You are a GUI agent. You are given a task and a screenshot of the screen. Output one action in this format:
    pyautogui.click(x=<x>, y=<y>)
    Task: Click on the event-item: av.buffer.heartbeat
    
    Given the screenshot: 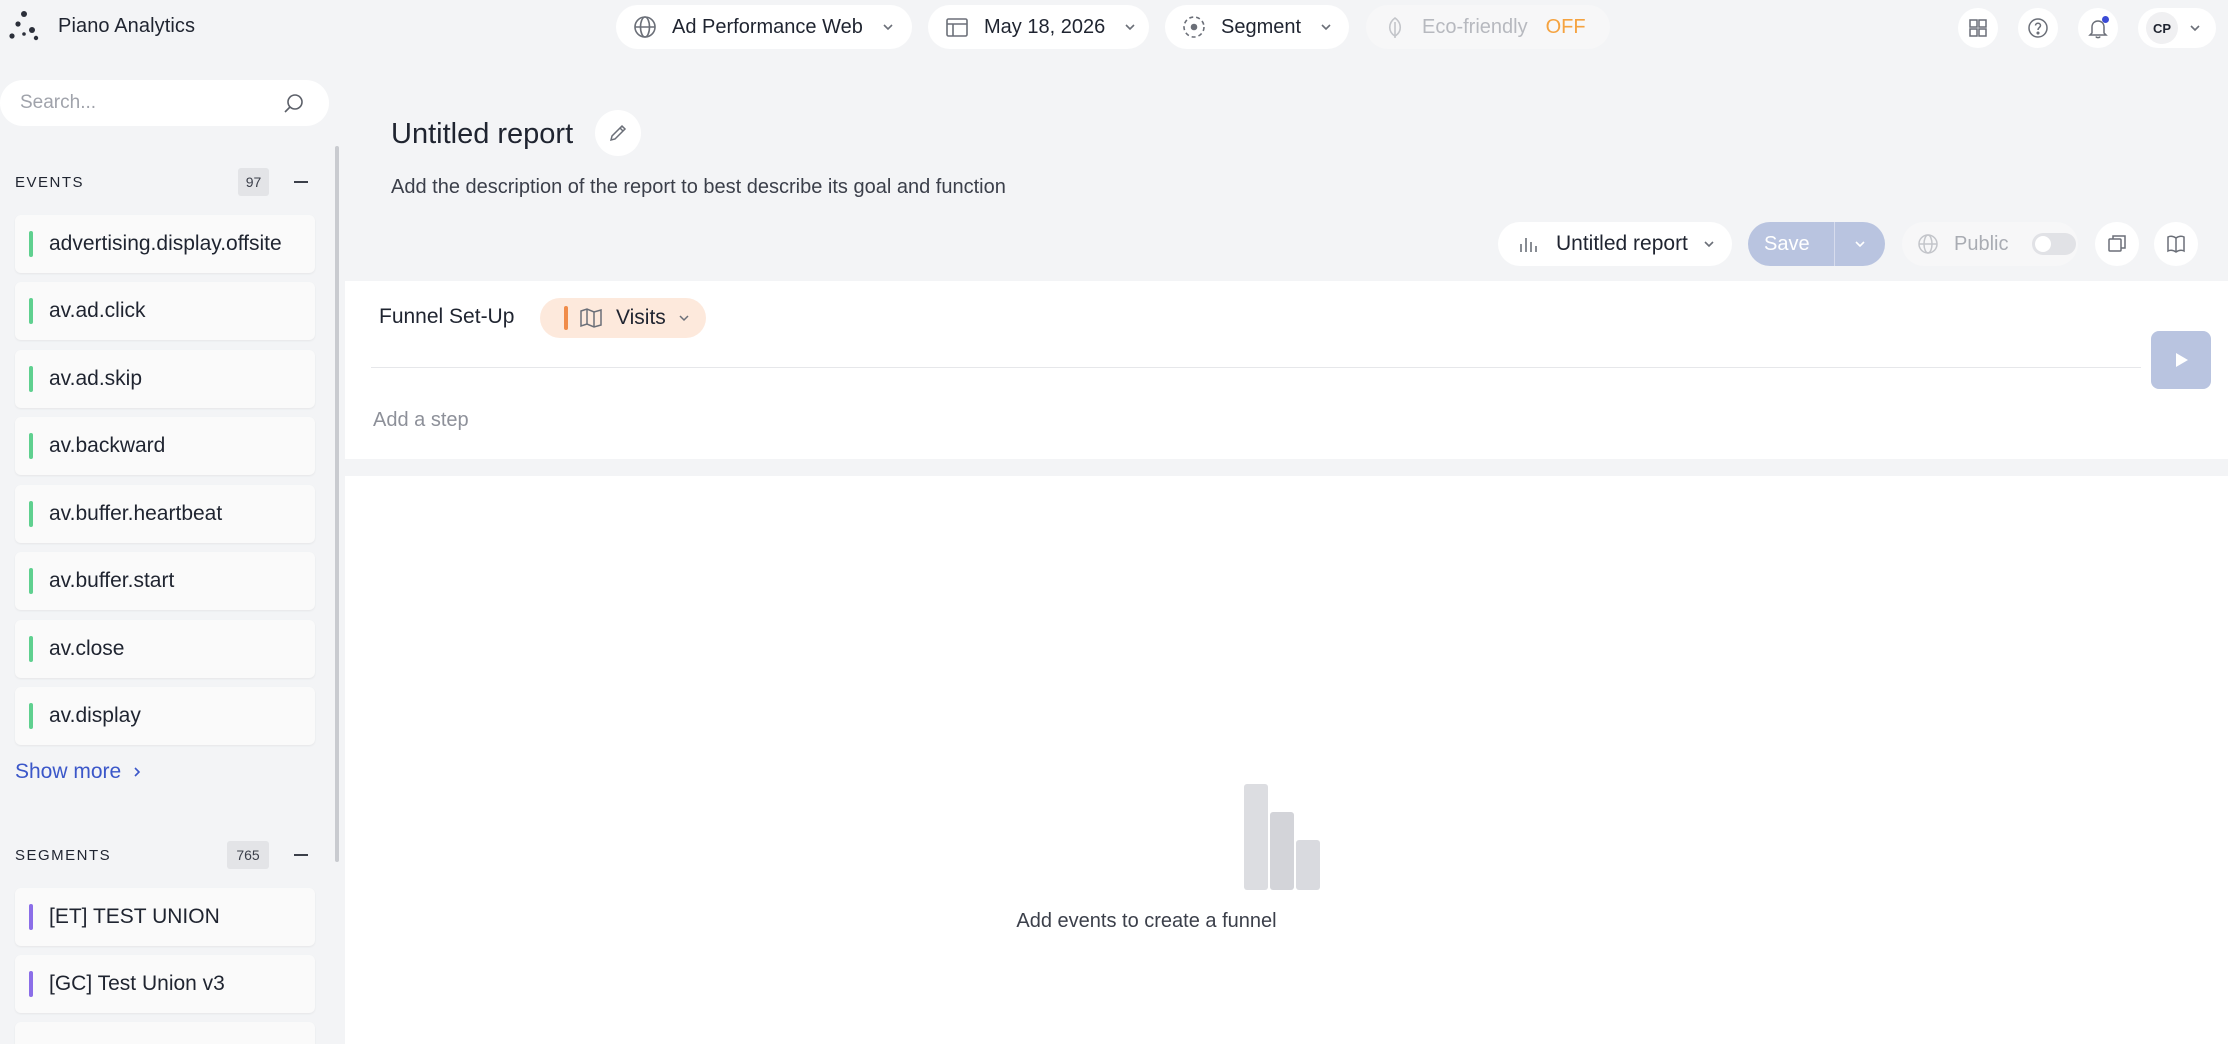 What is the action you would take?
    pyautogui.click(x=165, y=514)
    